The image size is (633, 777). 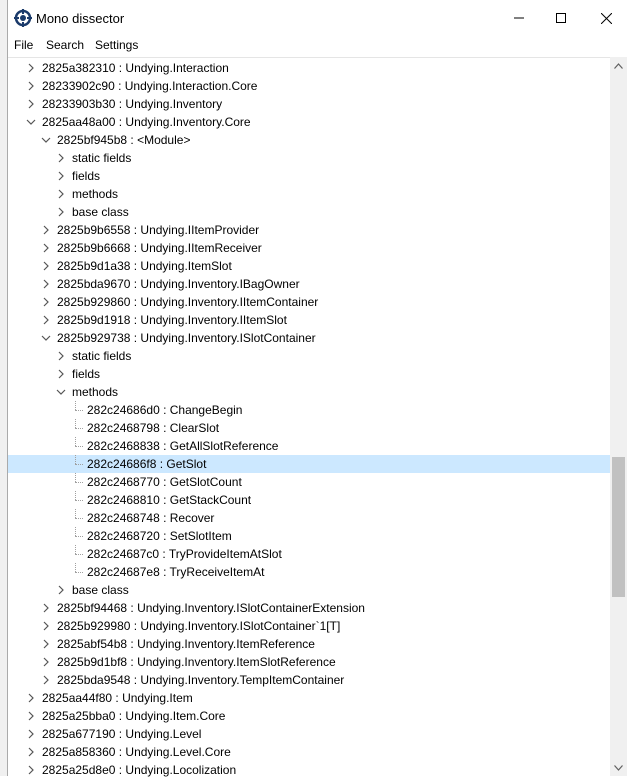 I want to click on menu-settings: Settings, so click(x=116, y=45).